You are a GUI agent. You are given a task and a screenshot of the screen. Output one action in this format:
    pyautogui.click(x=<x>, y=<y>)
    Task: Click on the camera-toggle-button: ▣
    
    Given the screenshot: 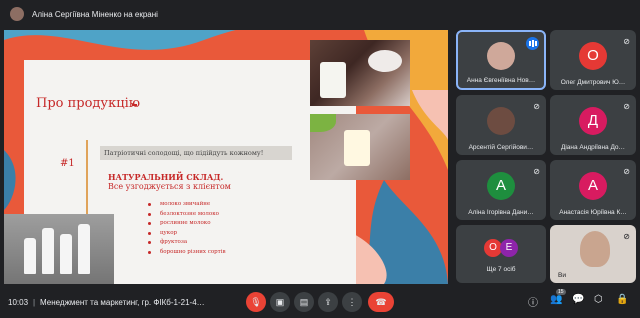 What is the action you would take?
    pyautogui.click(x=280, y=302)
    